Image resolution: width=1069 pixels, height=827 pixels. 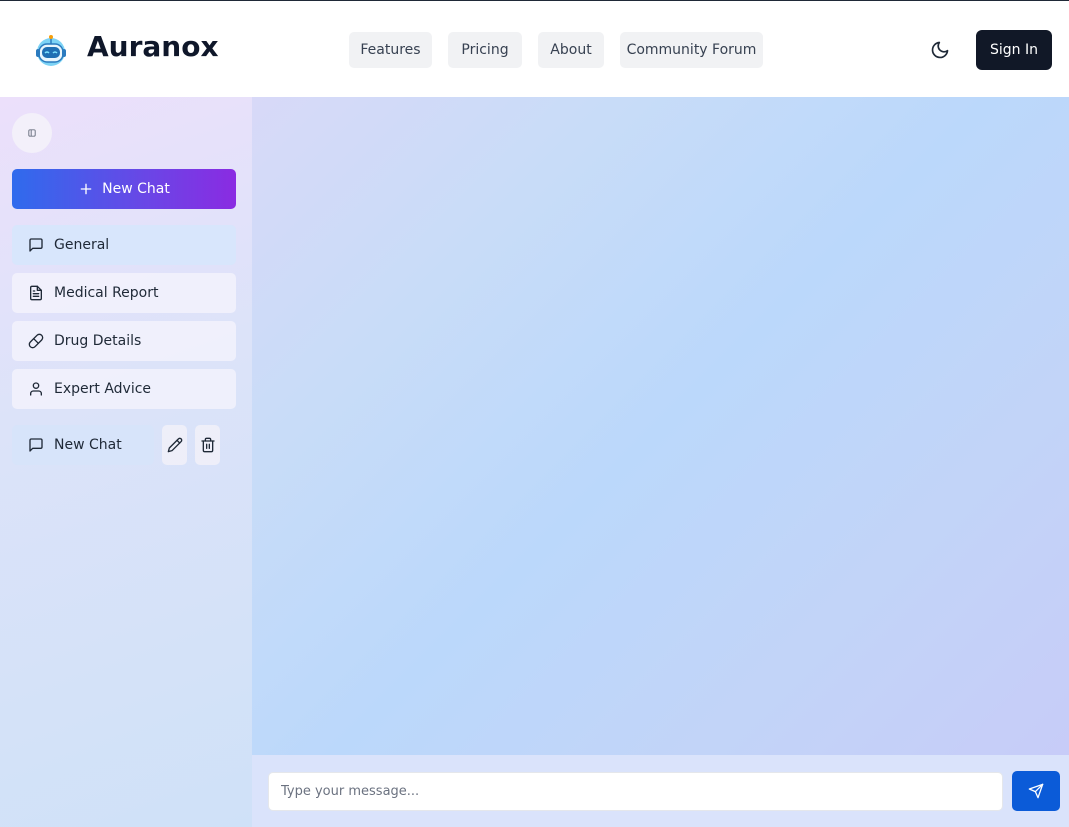 I want to click on pencil-icon, so click(x=174, y=445).